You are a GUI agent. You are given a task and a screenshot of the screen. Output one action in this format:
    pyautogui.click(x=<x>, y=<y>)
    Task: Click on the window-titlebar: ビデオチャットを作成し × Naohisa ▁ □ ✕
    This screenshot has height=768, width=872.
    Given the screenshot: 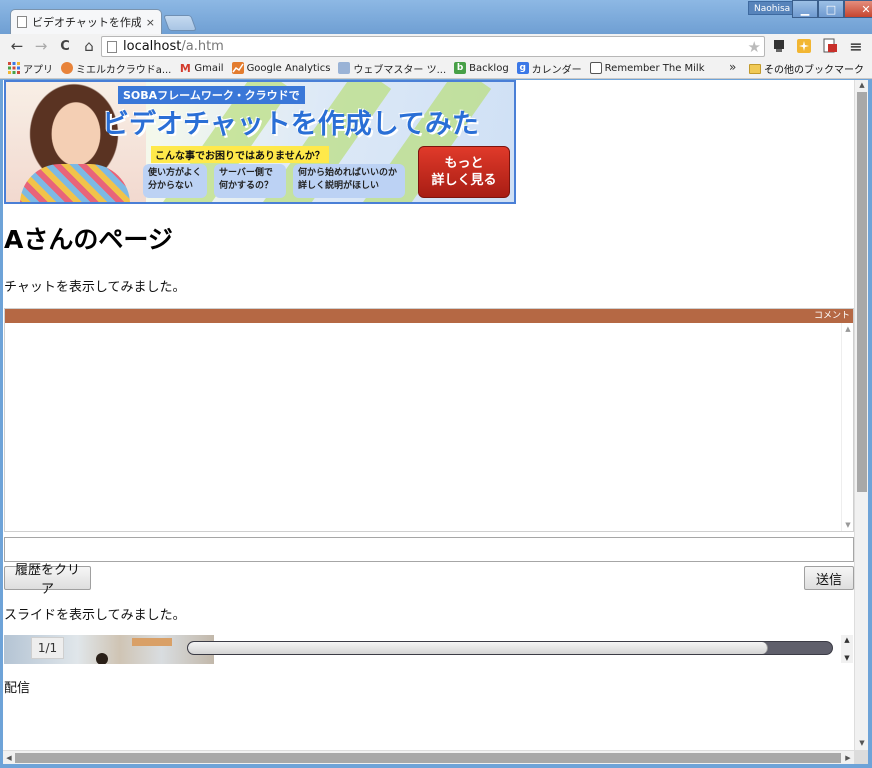 What is the action you would take?
    pyautogui.click(x=436, y=17)
    